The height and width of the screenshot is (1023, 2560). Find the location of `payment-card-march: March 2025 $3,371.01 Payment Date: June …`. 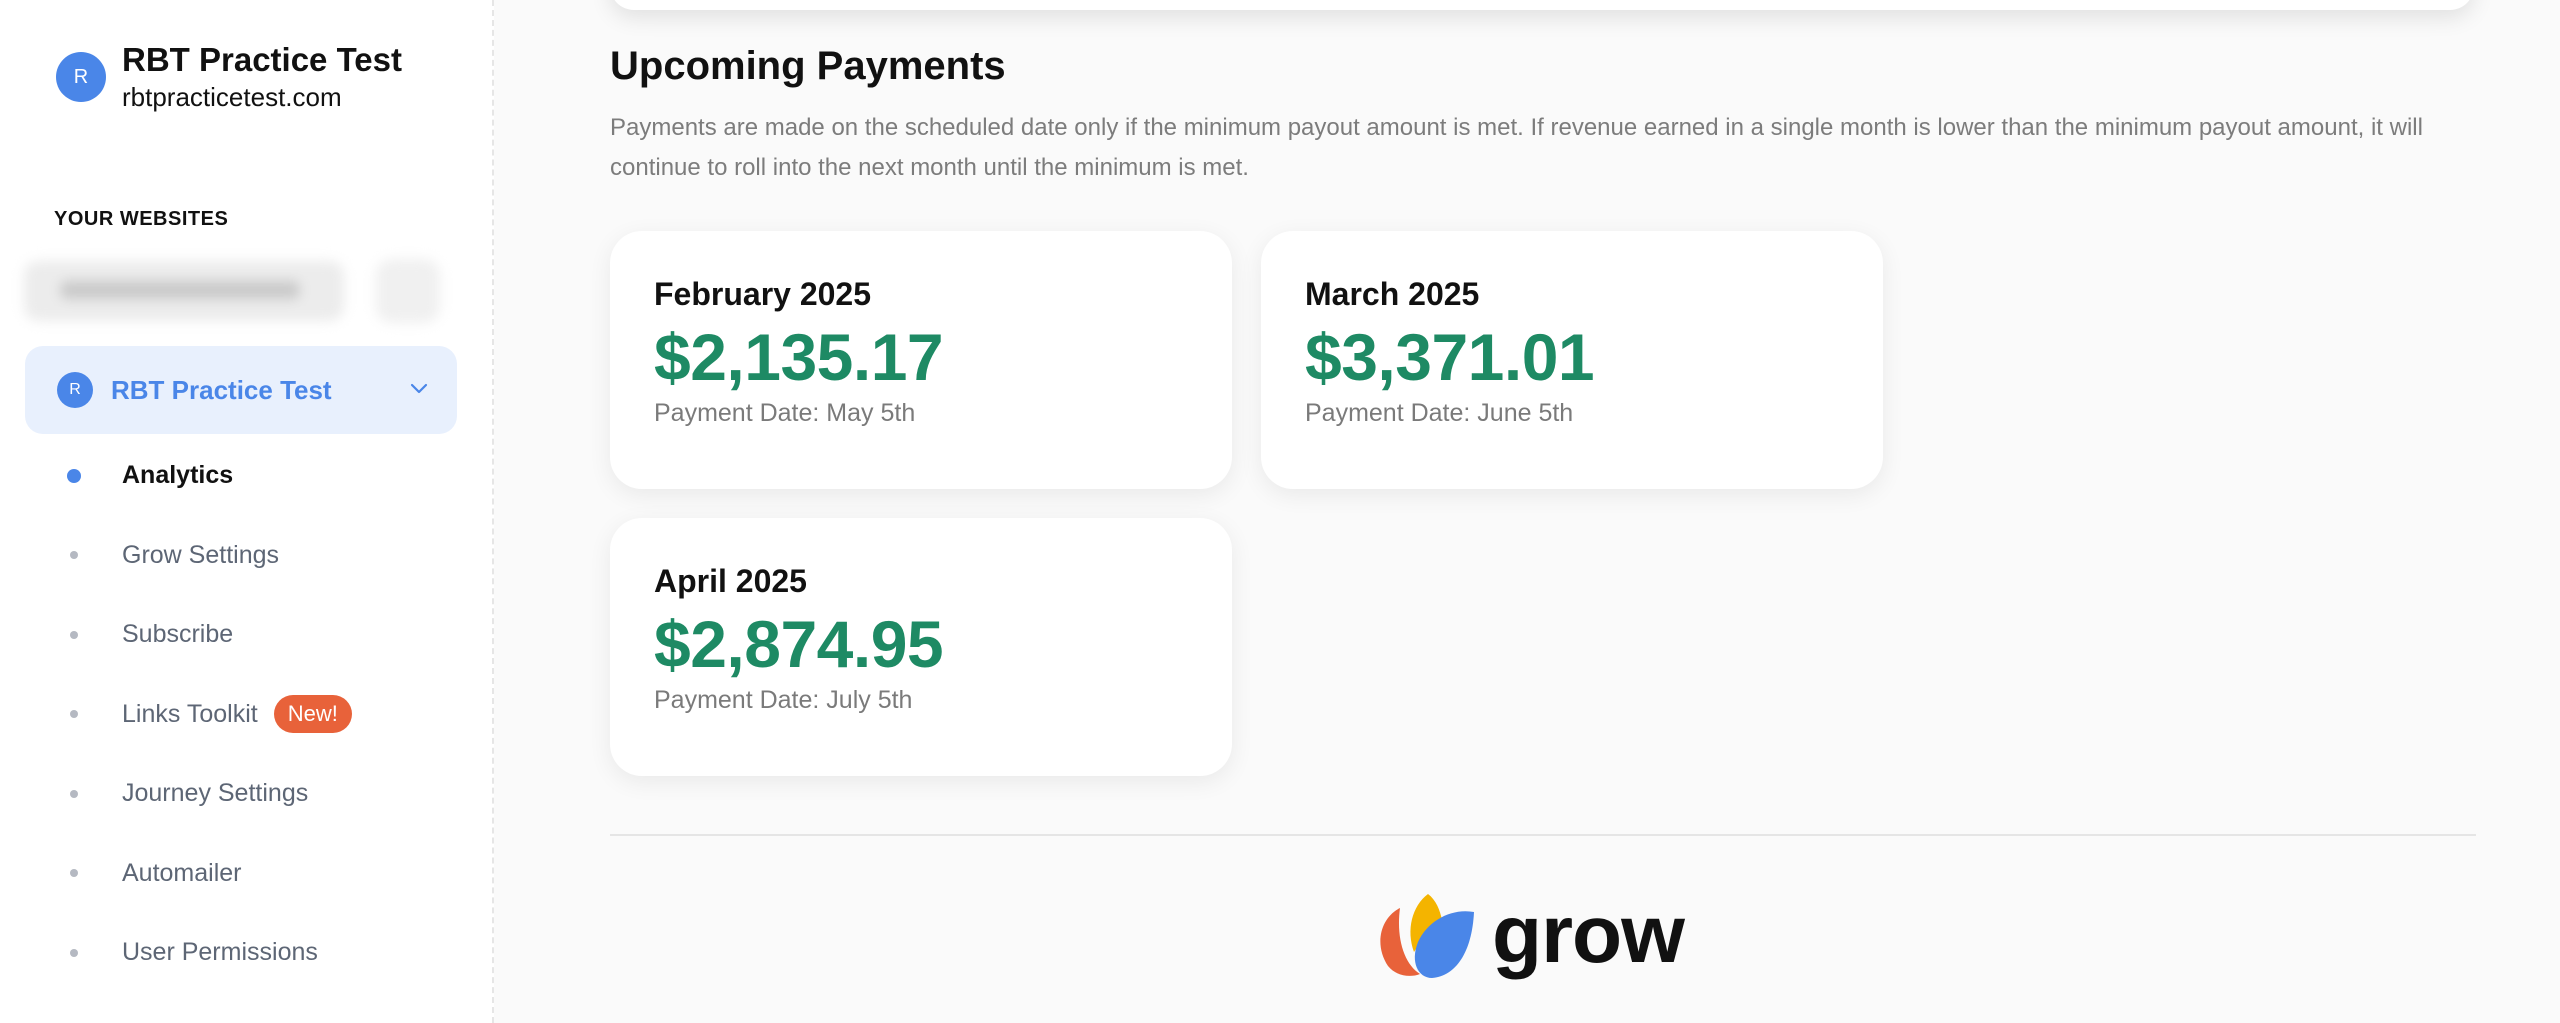

payment-card-march: March 2025 $3,371.01 Payment Date: June … is located at coordinates (1572, 360).